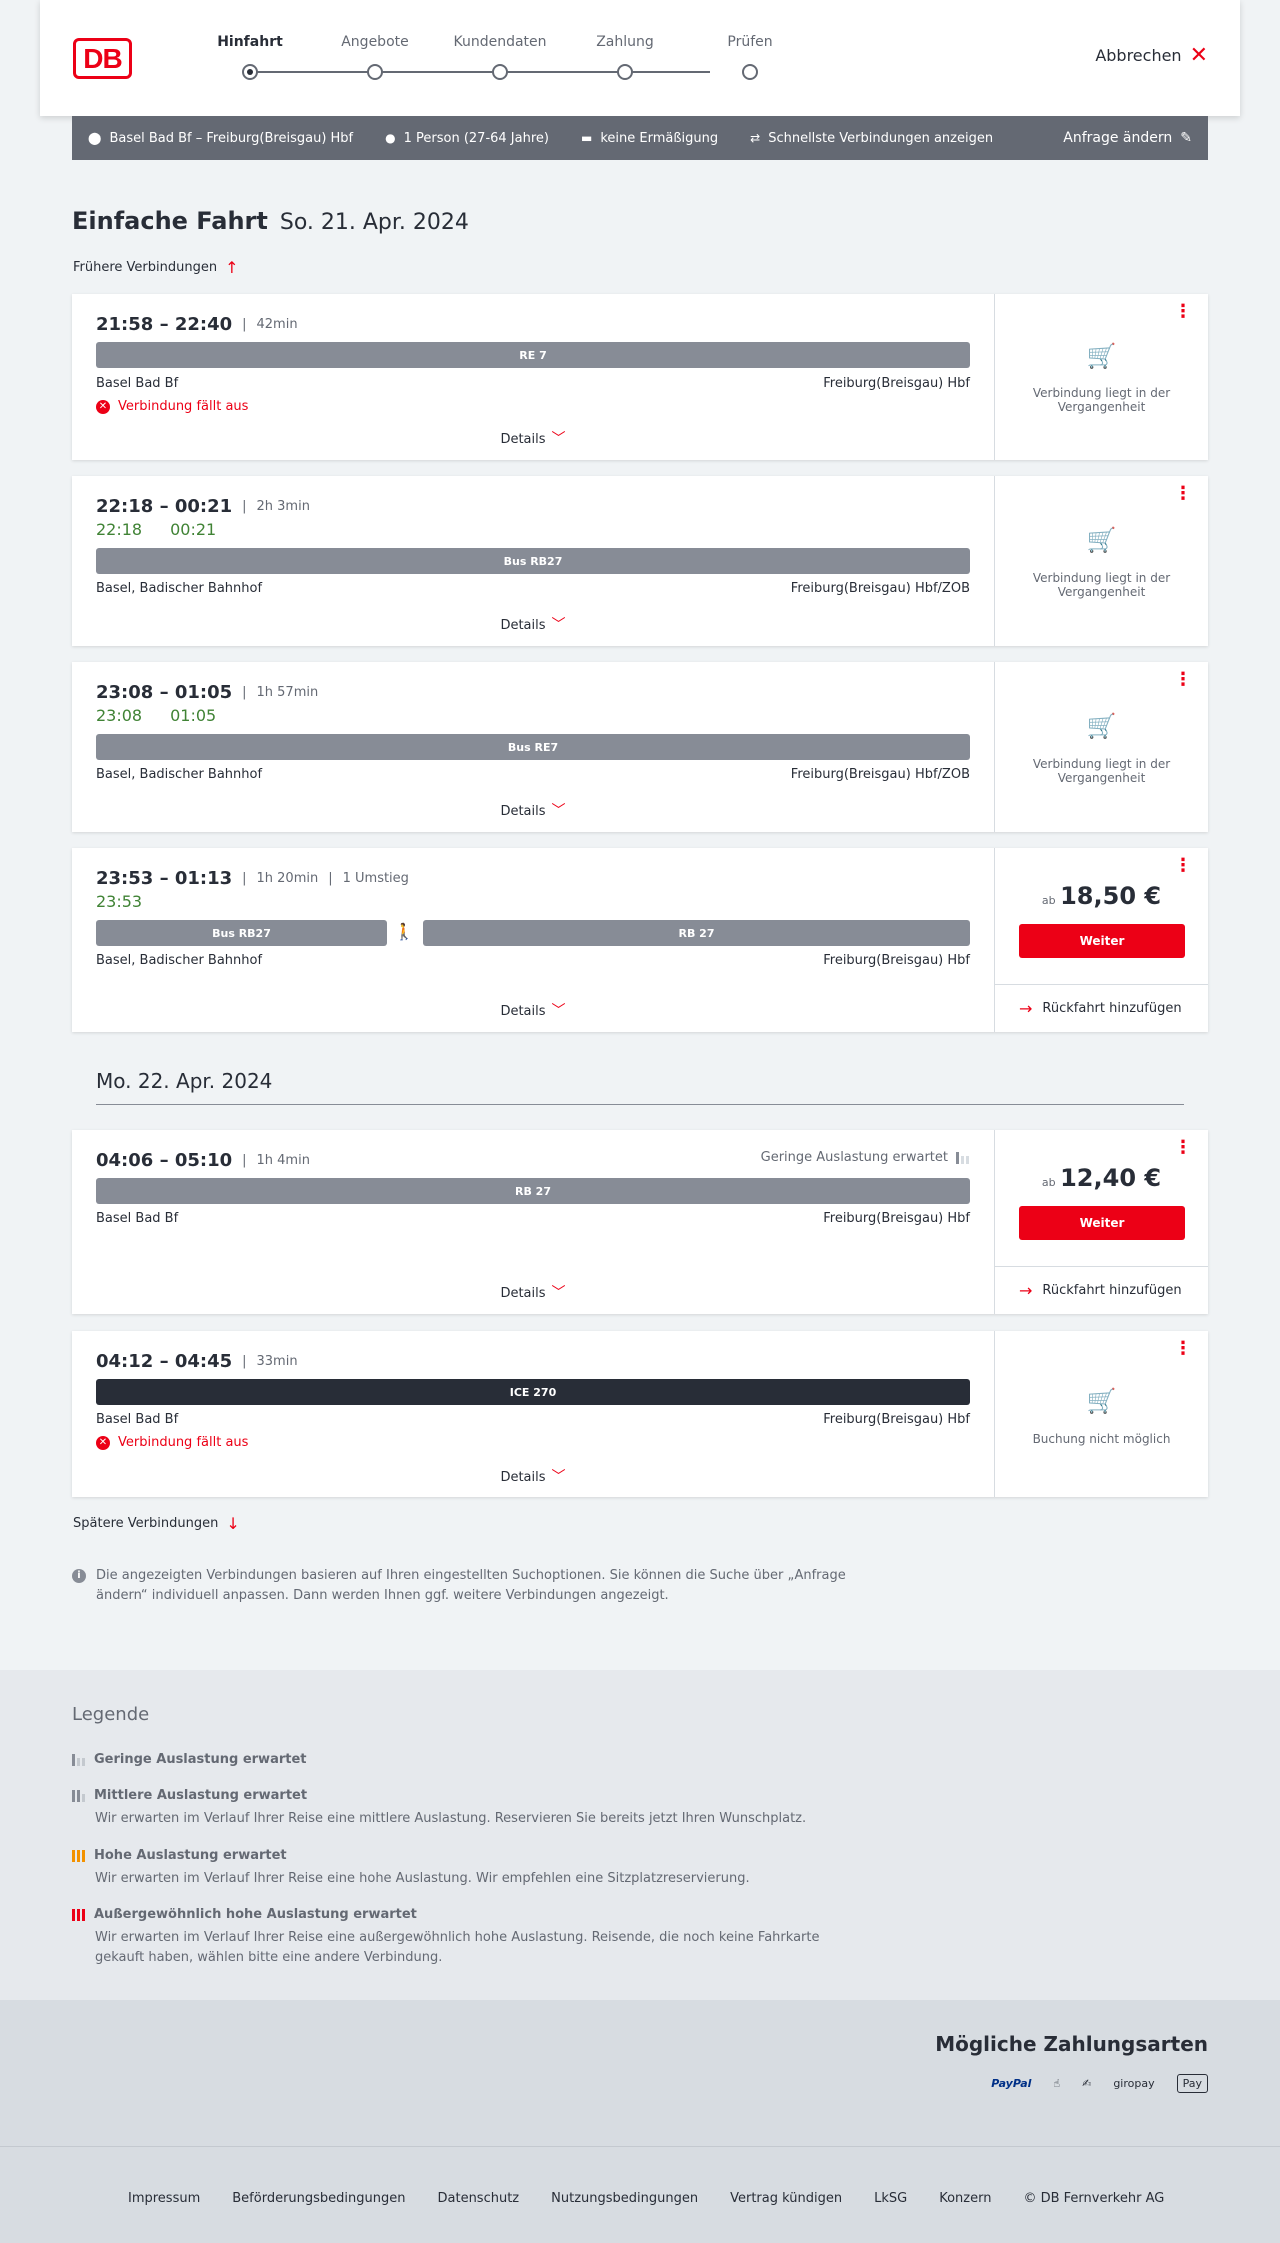 This screenshot has width=1280, height=2243. What do you see at coordinates (1087, 2083) in the screenshot?
I see `sepa-direct-debit-icon: ✍` at bounding box center [1087, 2083].